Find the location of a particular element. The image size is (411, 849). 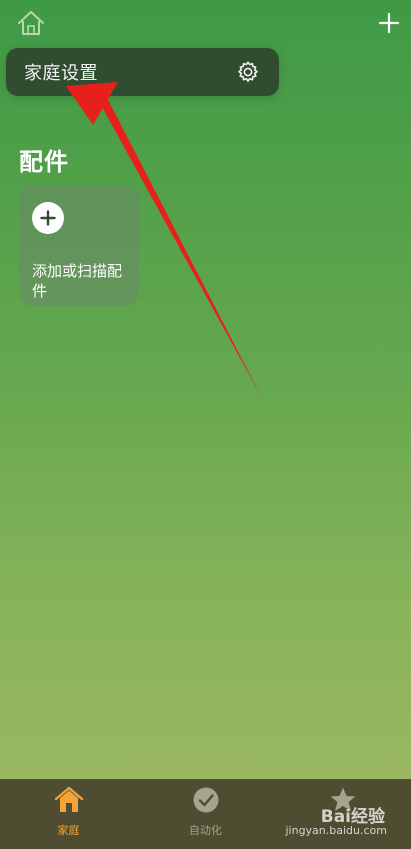

gear-icon is located at coordinates (248, 72).